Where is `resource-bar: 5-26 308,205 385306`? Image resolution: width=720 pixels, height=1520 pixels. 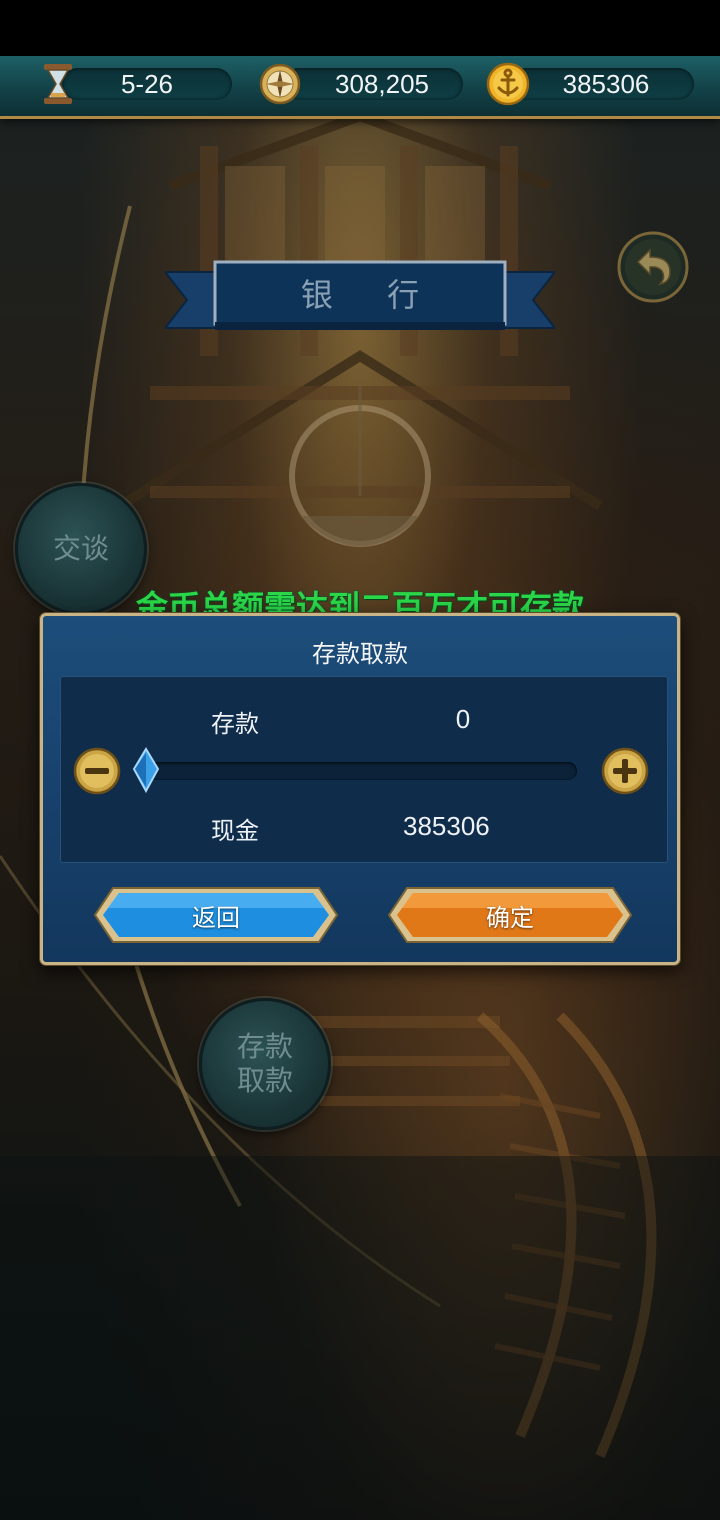 resource-bar: 5-26 308,205 385306 is located at coordinates (360, 87).